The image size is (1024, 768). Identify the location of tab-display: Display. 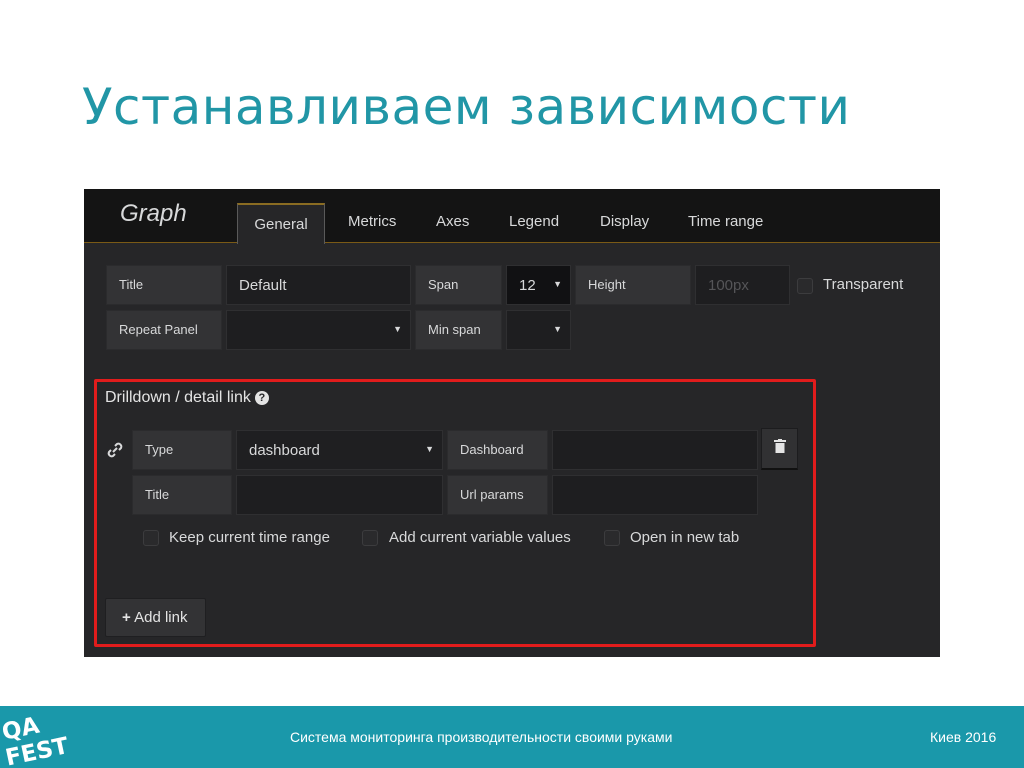
(624, 221).